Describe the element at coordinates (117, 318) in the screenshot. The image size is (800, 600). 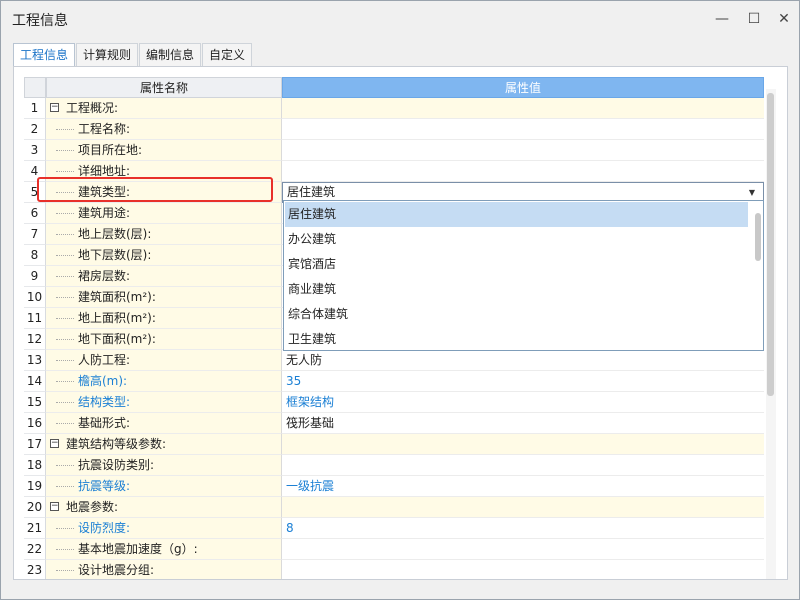
I see `property-label: 地上面积(m²):` at that location.